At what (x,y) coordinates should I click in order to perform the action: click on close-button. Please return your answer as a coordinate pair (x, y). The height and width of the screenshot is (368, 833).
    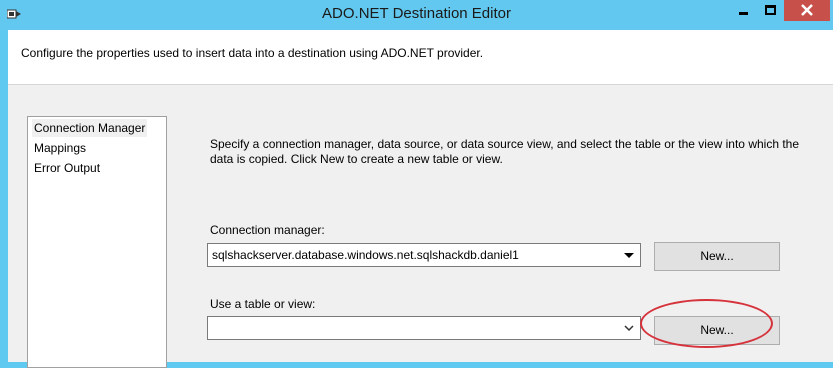
    Looking at the image, I should click on (807, 10).